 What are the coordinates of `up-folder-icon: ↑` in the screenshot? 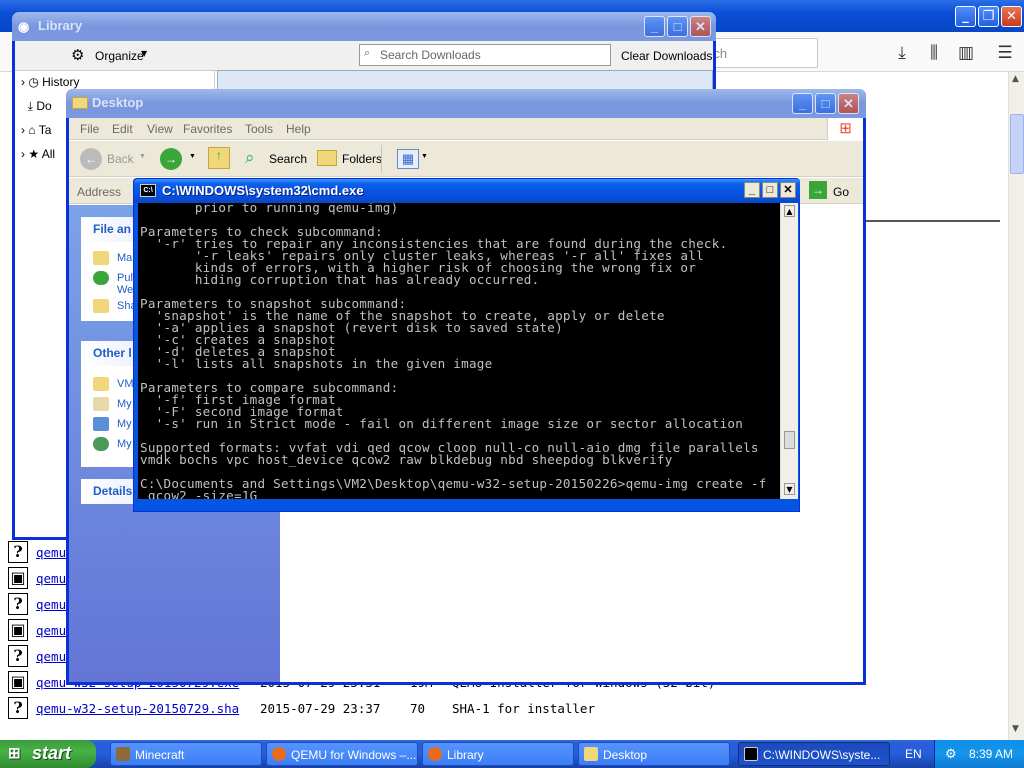 It's located at (219, 158).